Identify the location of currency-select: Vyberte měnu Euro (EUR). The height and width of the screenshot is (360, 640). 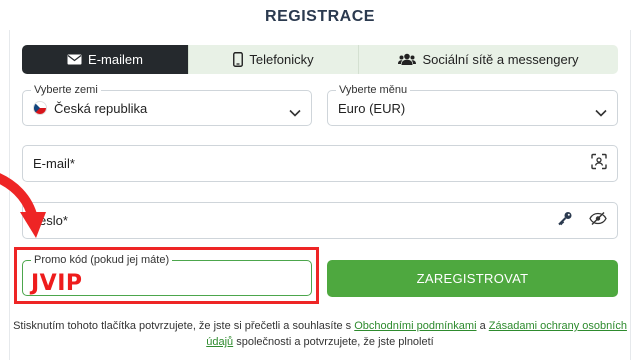
(472, 105).